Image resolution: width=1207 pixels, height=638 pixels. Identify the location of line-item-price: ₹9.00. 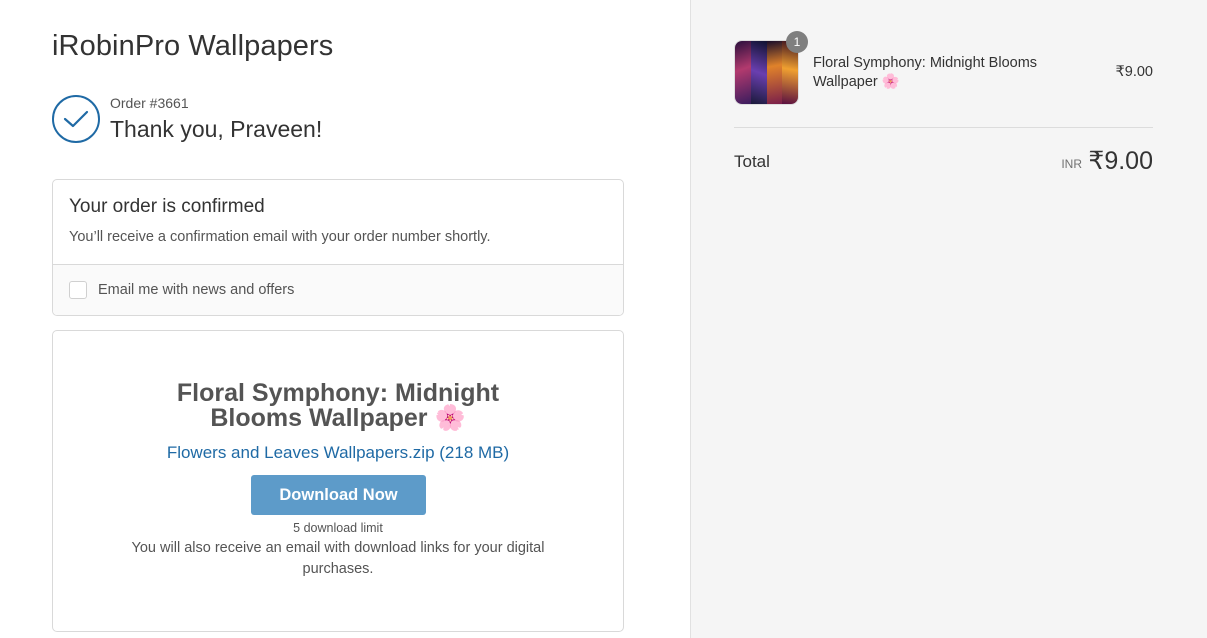
(1134, 72).